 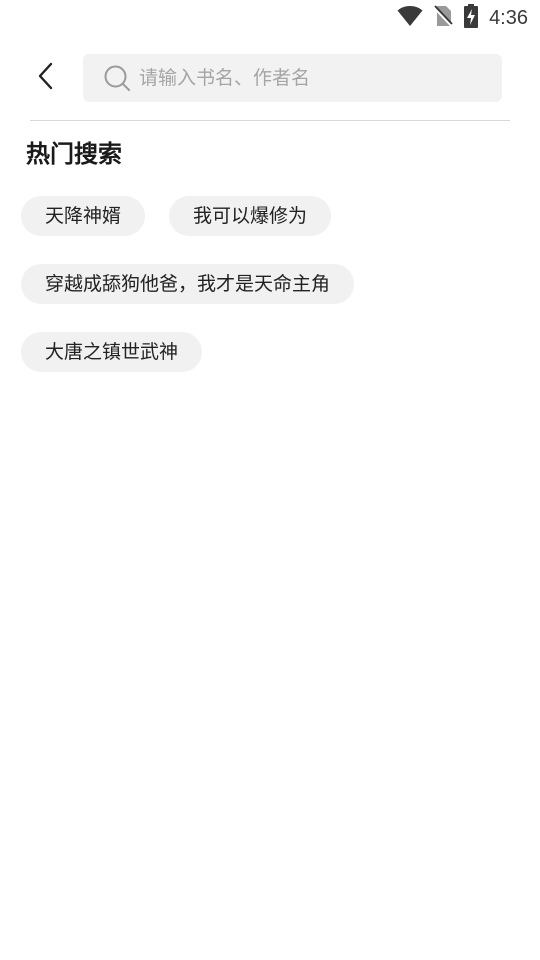 I want to click on status-icons: 4:36, so click(x=462, y=18).